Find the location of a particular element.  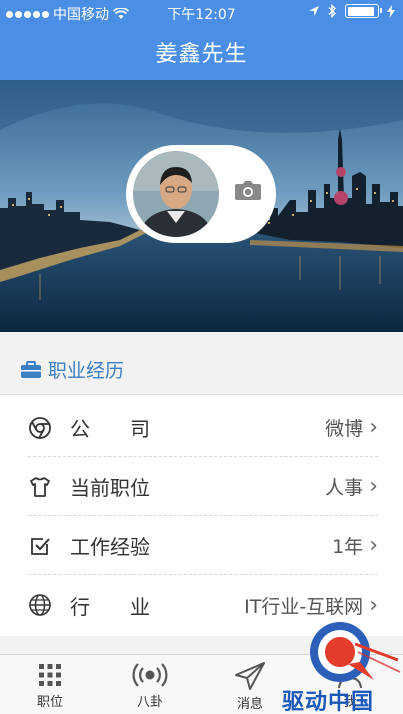

send-icon is located at coordinates (250, 676).